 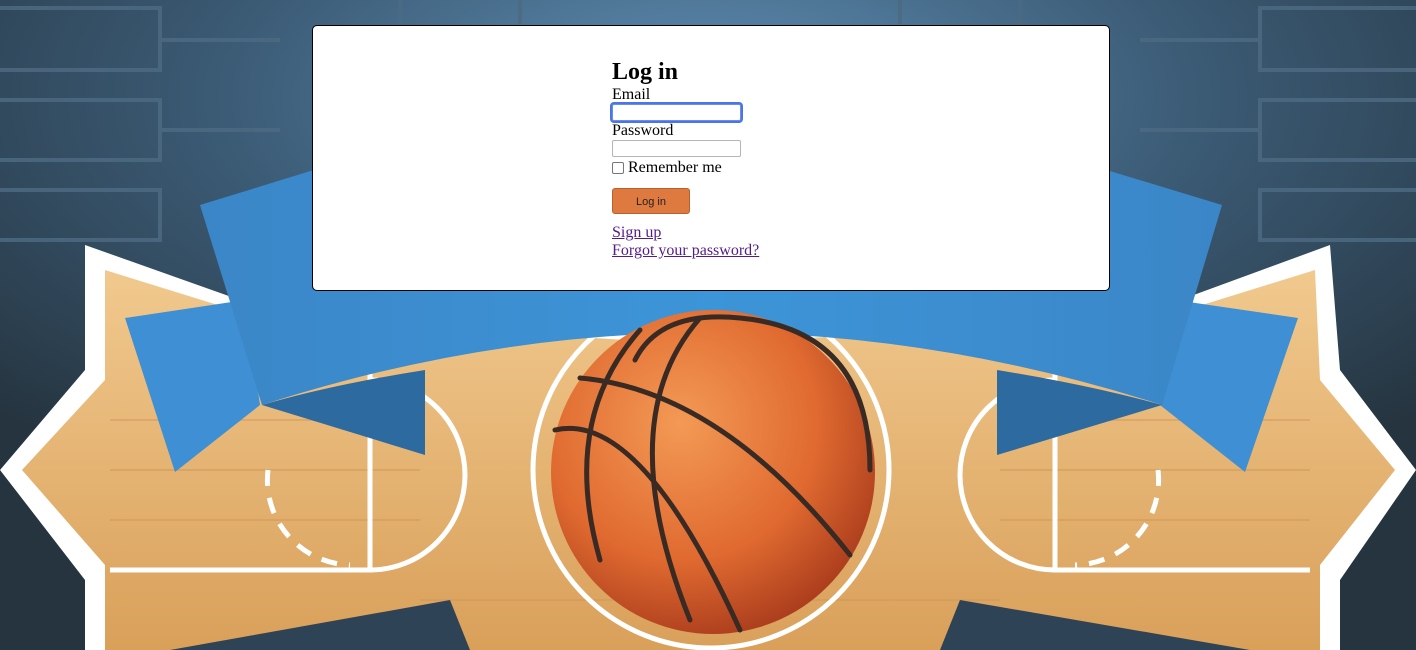 I want to click on password-field, so click(x=676, y=148).